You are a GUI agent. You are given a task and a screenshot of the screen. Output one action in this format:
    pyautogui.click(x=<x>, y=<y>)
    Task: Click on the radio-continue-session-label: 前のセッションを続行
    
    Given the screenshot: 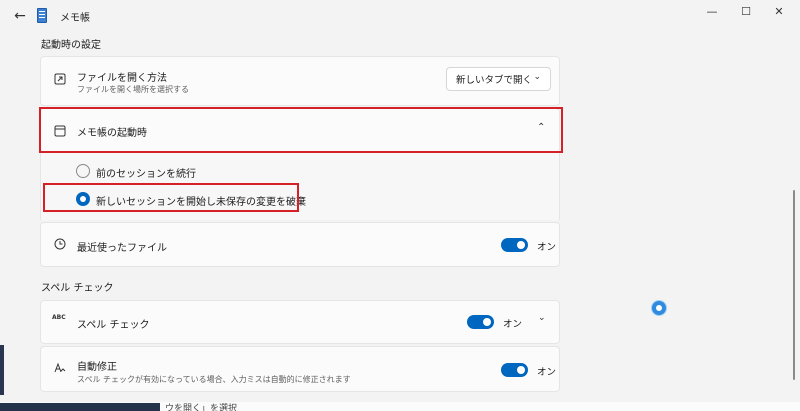 What is the action you would take?
    pyautogui.click(x=146, y=172)
    